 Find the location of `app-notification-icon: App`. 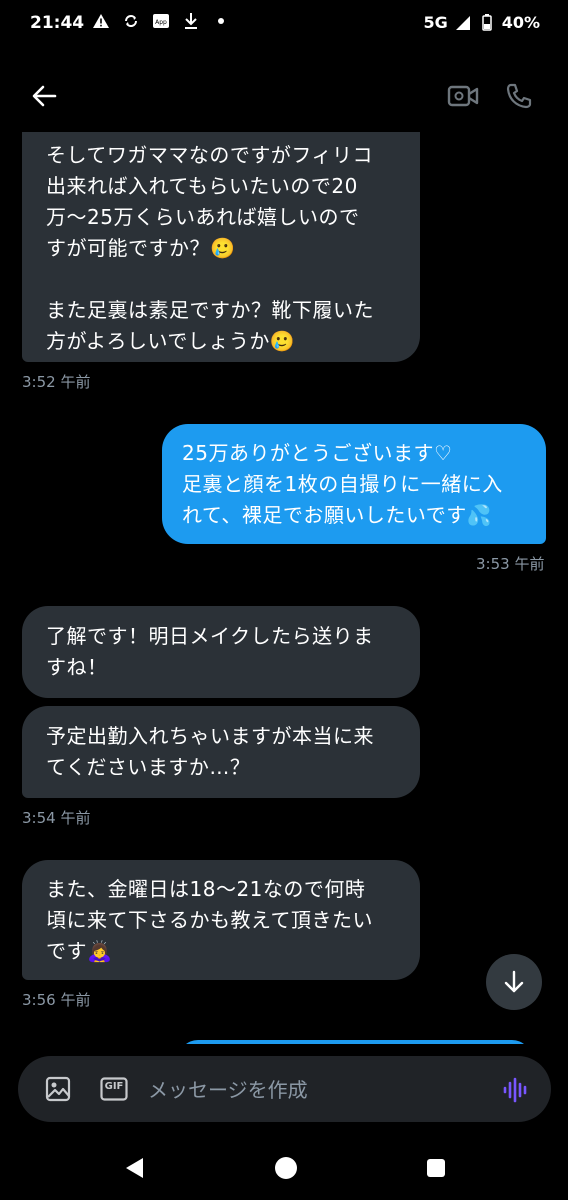

app-notification-icon: App is located at coordinates (161, 21).